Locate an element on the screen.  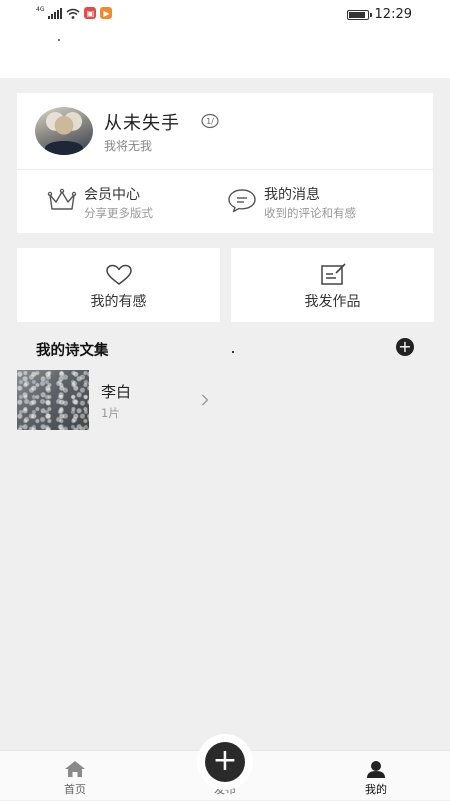
my-messages-title: 我的消息 is located at coordinates (292, 195).